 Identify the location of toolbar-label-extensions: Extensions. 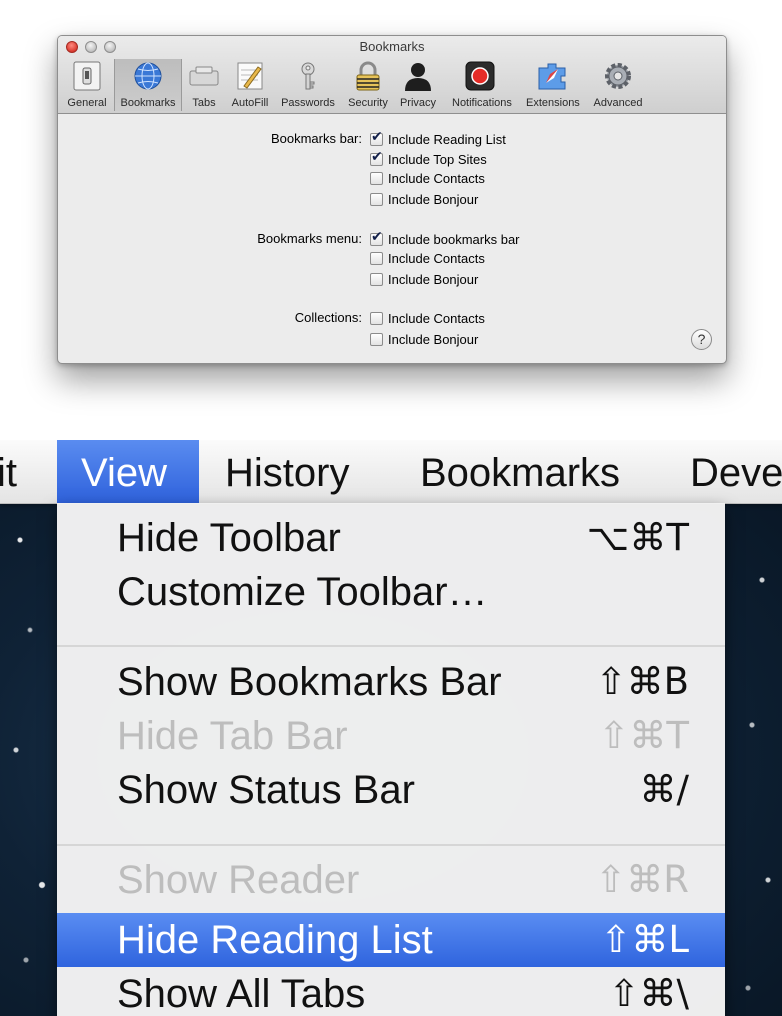
(553, 103).